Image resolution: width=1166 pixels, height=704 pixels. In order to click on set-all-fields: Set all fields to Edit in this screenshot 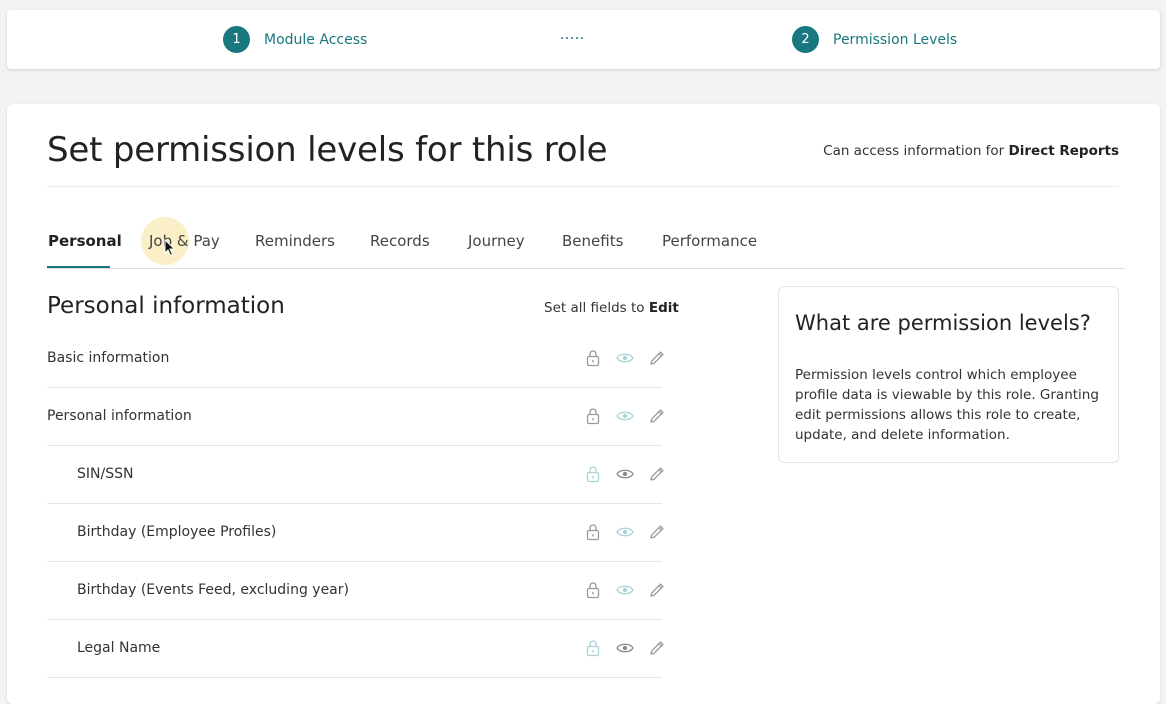, I will do `click(611, 308)`.